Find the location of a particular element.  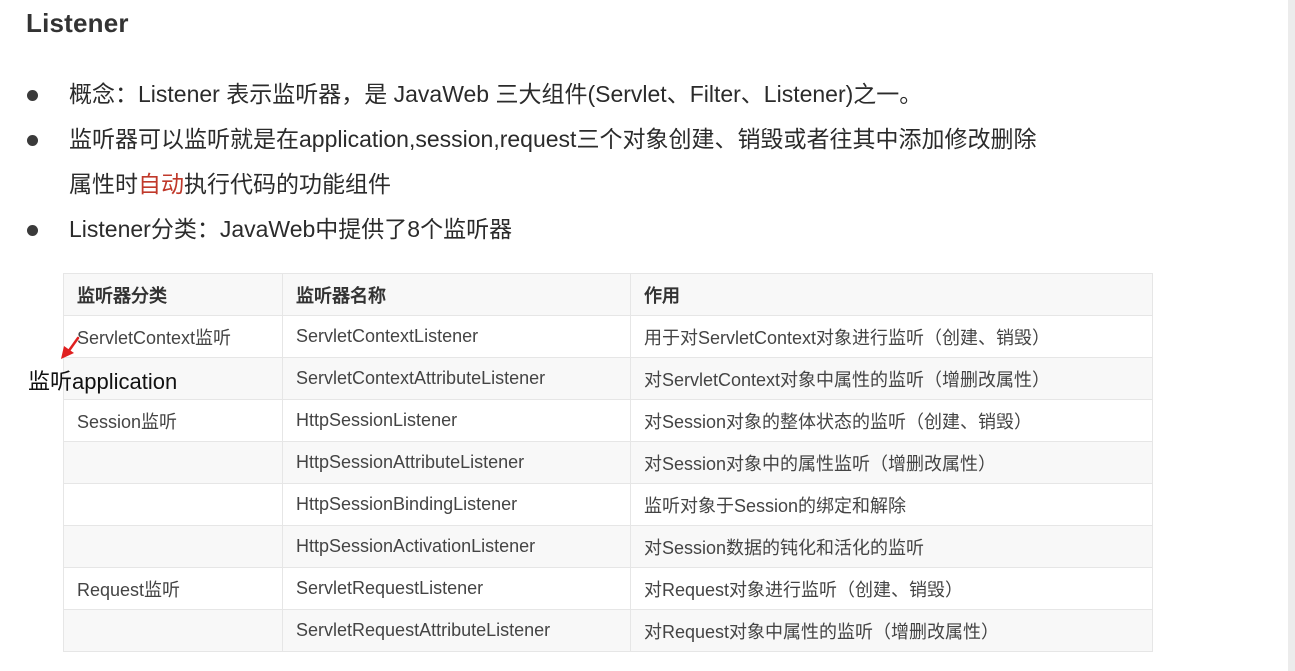

bullet-description-line2-end: 执行代码的功能组件 is located at coordinates (287, 184).